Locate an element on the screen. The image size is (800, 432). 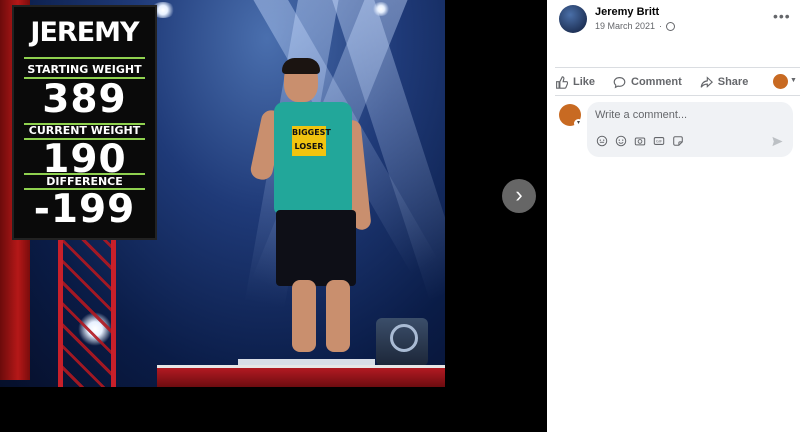
sticker-icon is located at coordinates (678, 141).